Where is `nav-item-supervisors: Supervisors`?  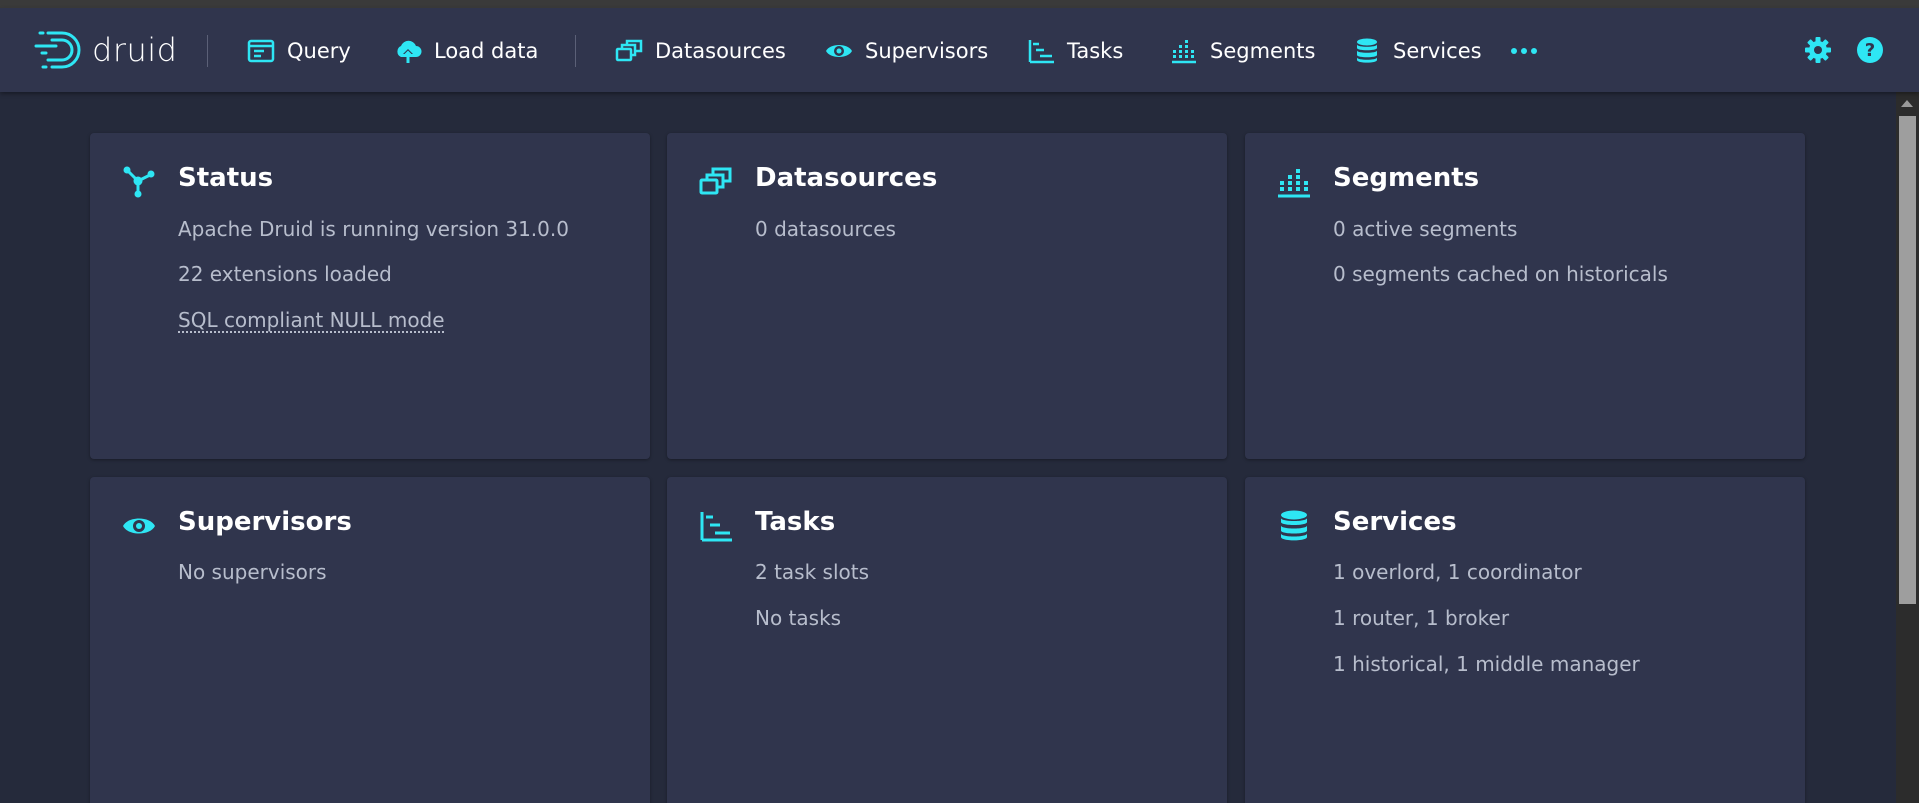
nav-item-supervisors: Supervisors is located at coordinates (906, 51).